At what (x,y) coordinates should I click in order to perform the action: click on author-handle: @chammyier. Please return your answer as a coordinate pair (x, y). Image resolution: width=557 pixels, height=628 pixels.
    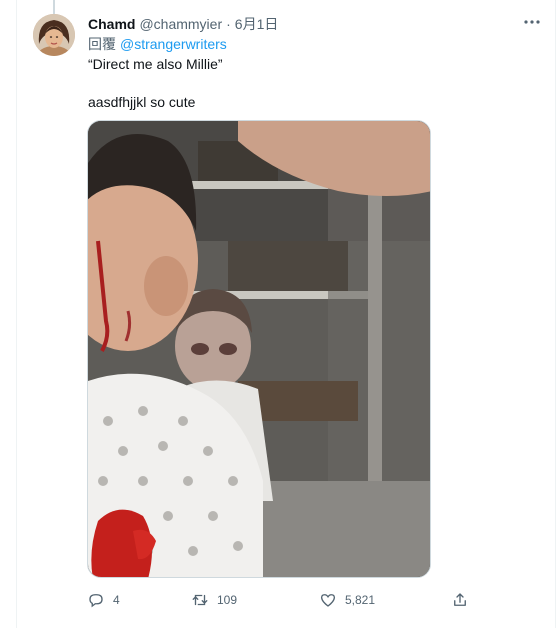
    Looking at the image, I should click on (180, 24).